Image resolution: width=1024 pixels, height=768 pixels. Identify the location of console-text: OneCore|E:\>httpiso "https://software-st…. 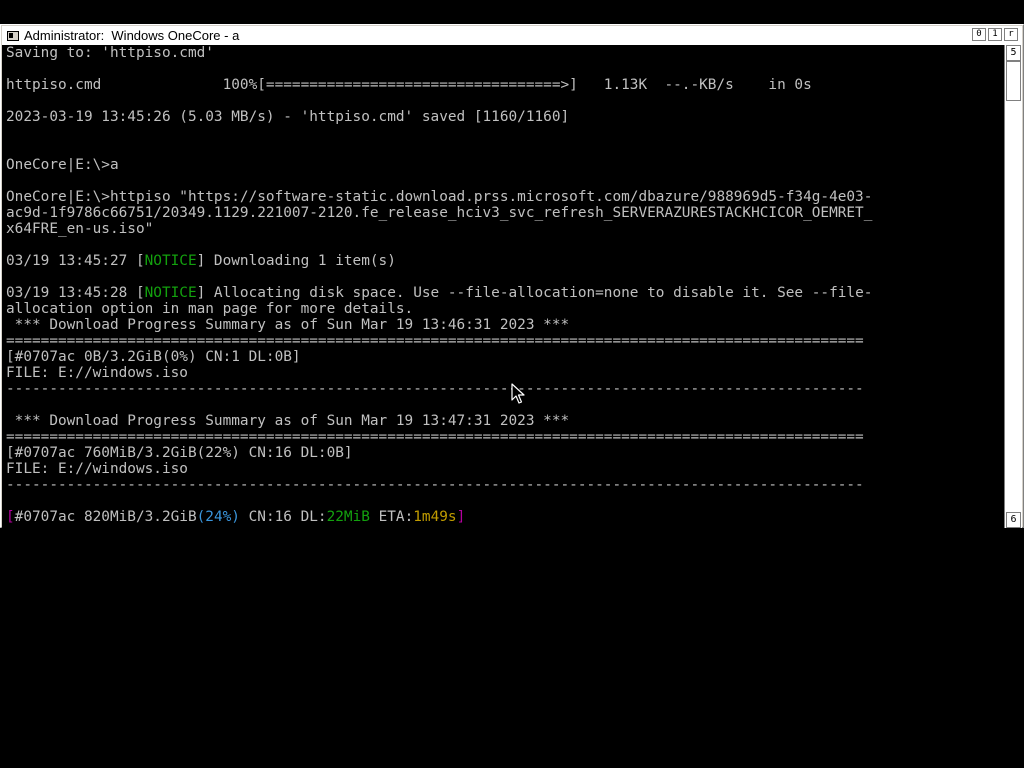
(439, 197).